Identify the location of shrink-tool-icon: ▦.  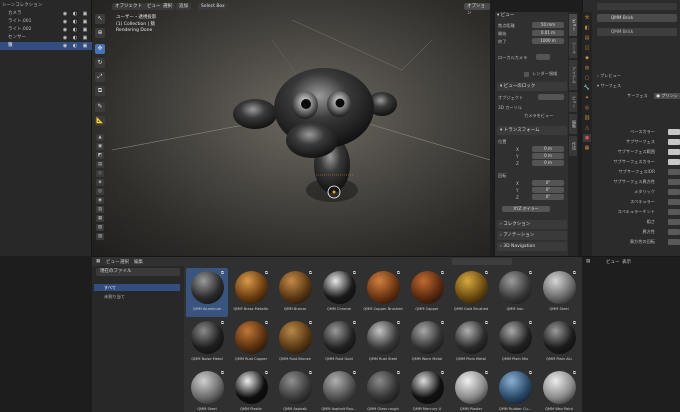
(100, 218).